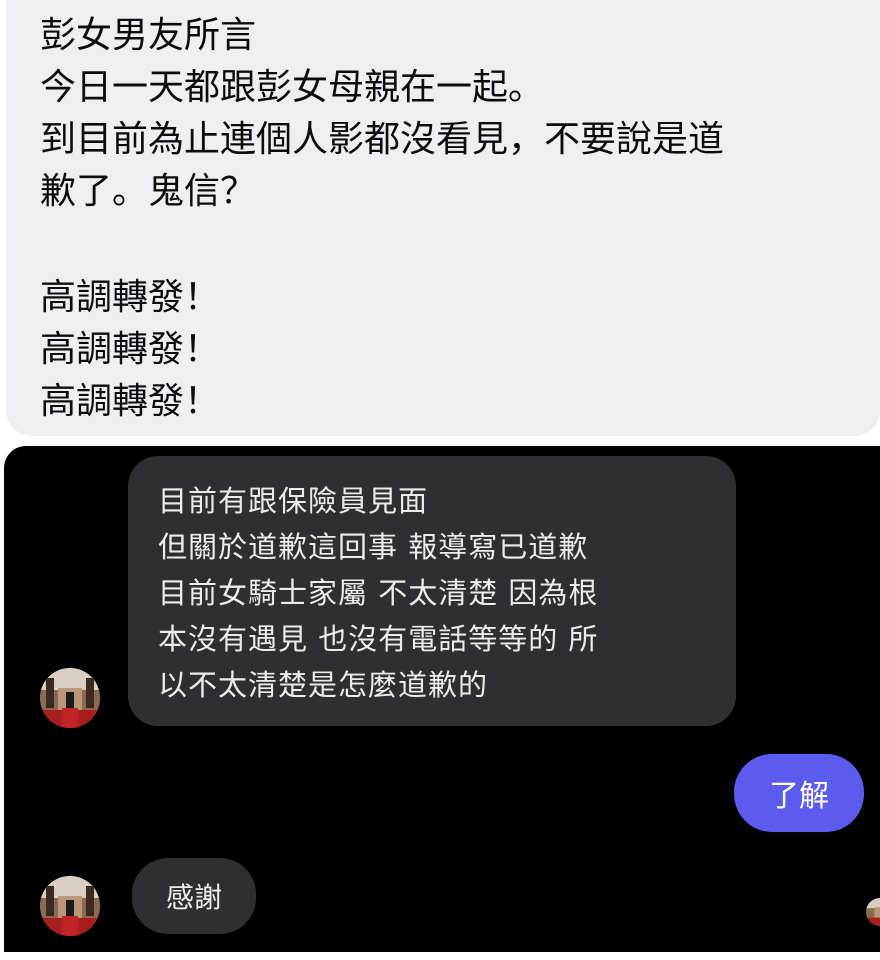  Describe the element at coordinates (460, 245) in the screenshot. I see `post-spacer` at that location.